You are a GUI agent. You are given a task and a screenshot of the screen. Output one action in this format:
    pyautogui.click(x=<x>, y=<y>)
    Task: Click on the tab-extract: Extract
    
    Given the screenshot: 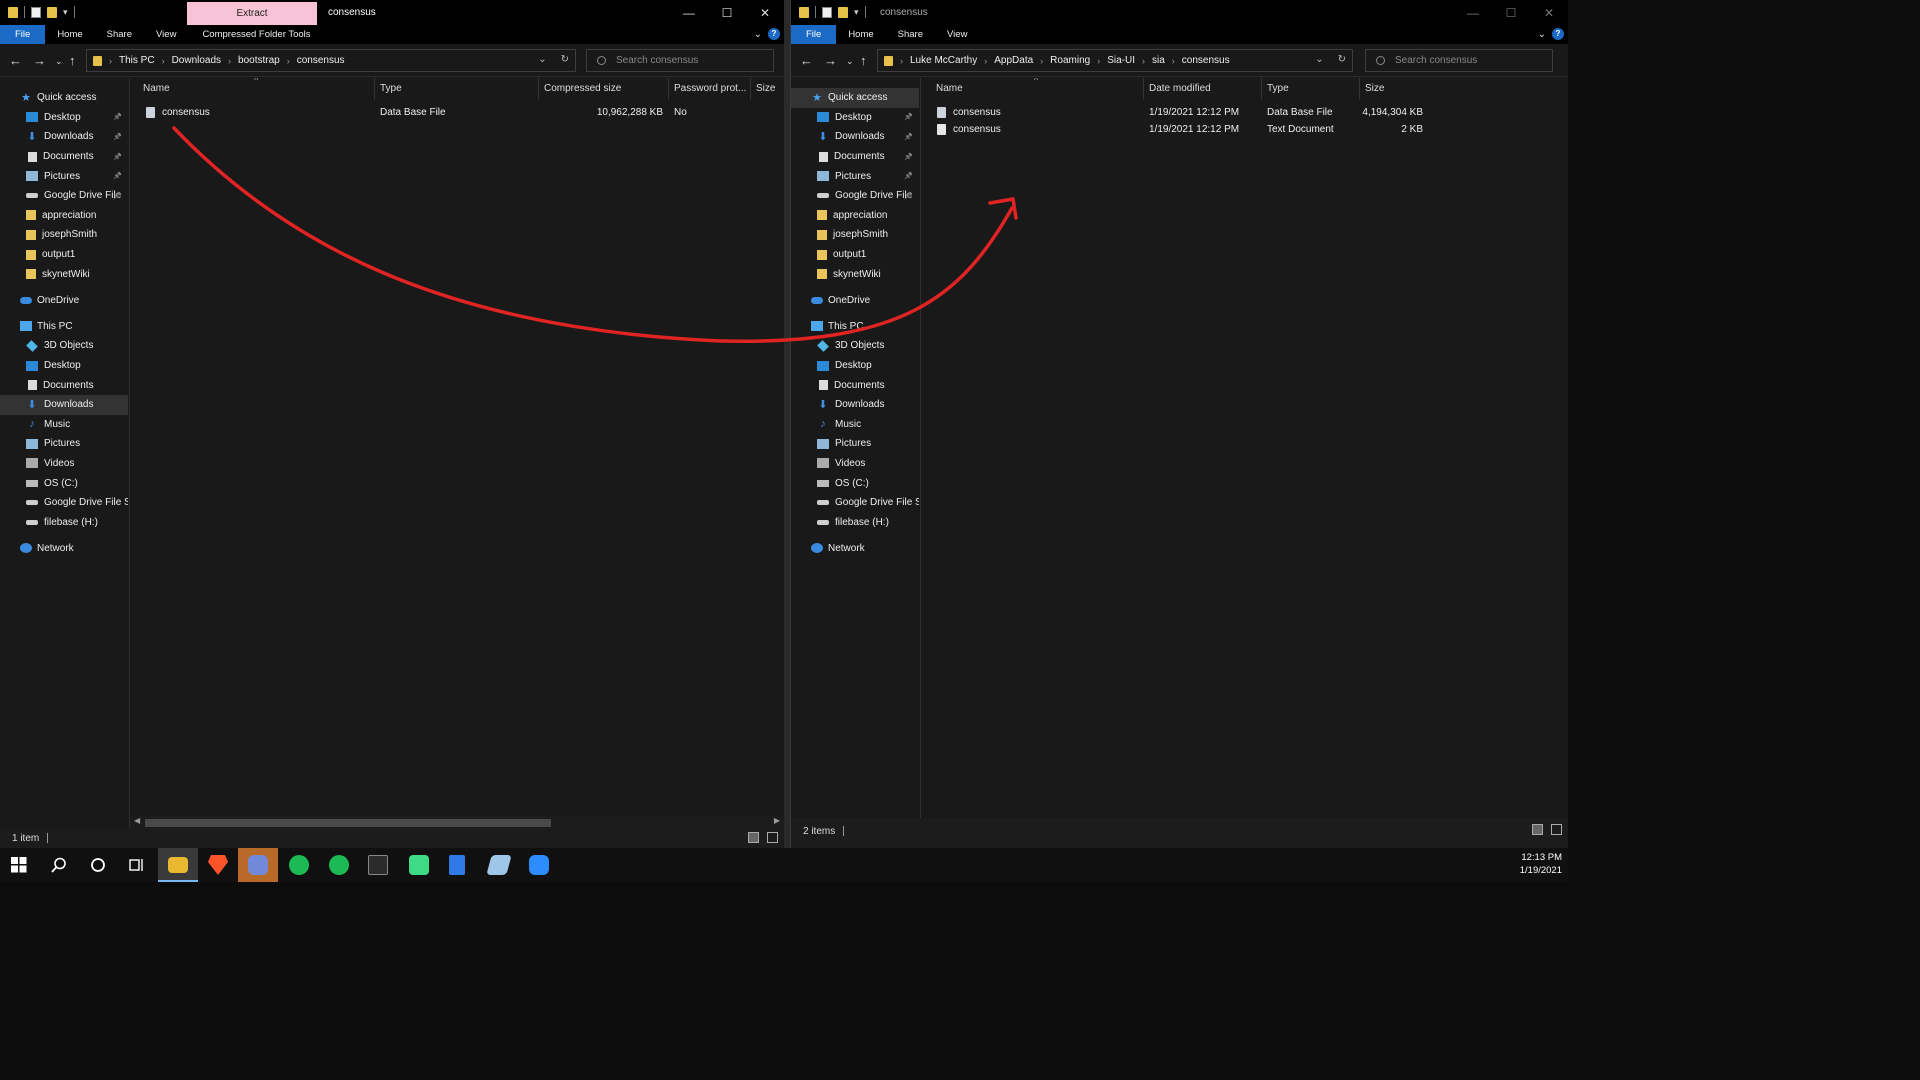 What is the action you would take?
    pyautogui.click(x=252, y=13)
    